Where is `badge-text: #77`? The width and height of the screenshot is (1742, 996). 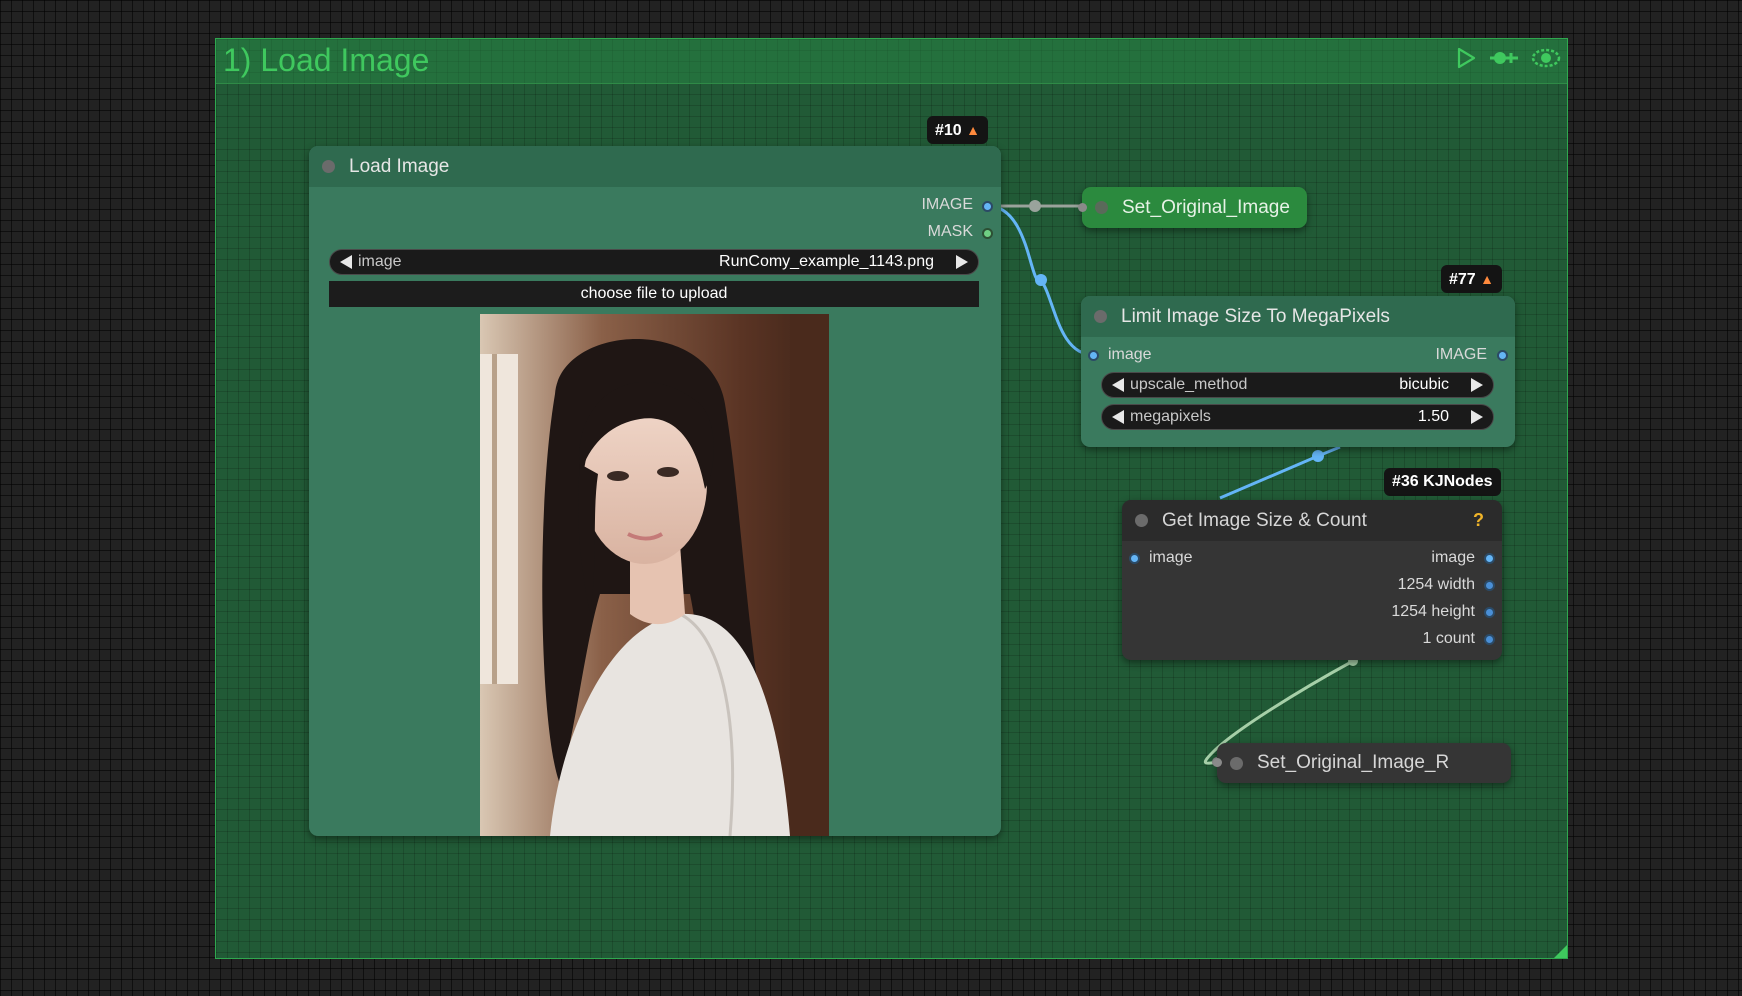
badge-text: #77 is located at coordinates (1462, 279).